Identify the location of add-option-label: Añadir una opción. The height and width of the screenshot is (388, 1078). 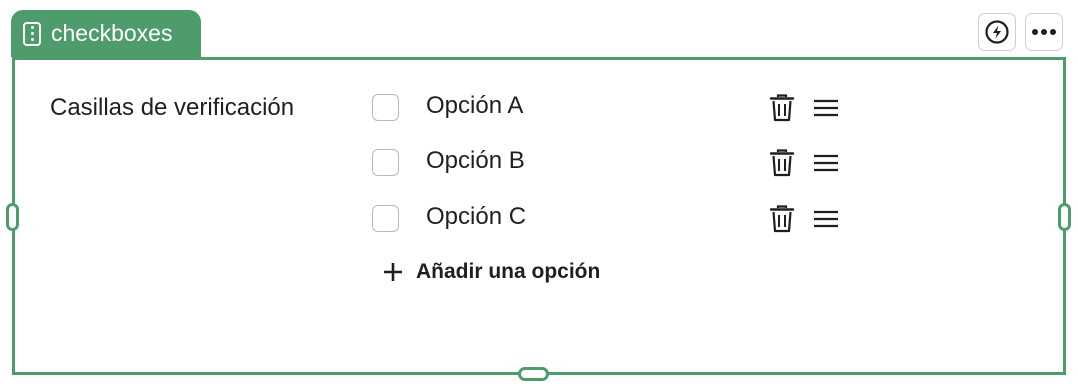
(508, 271).